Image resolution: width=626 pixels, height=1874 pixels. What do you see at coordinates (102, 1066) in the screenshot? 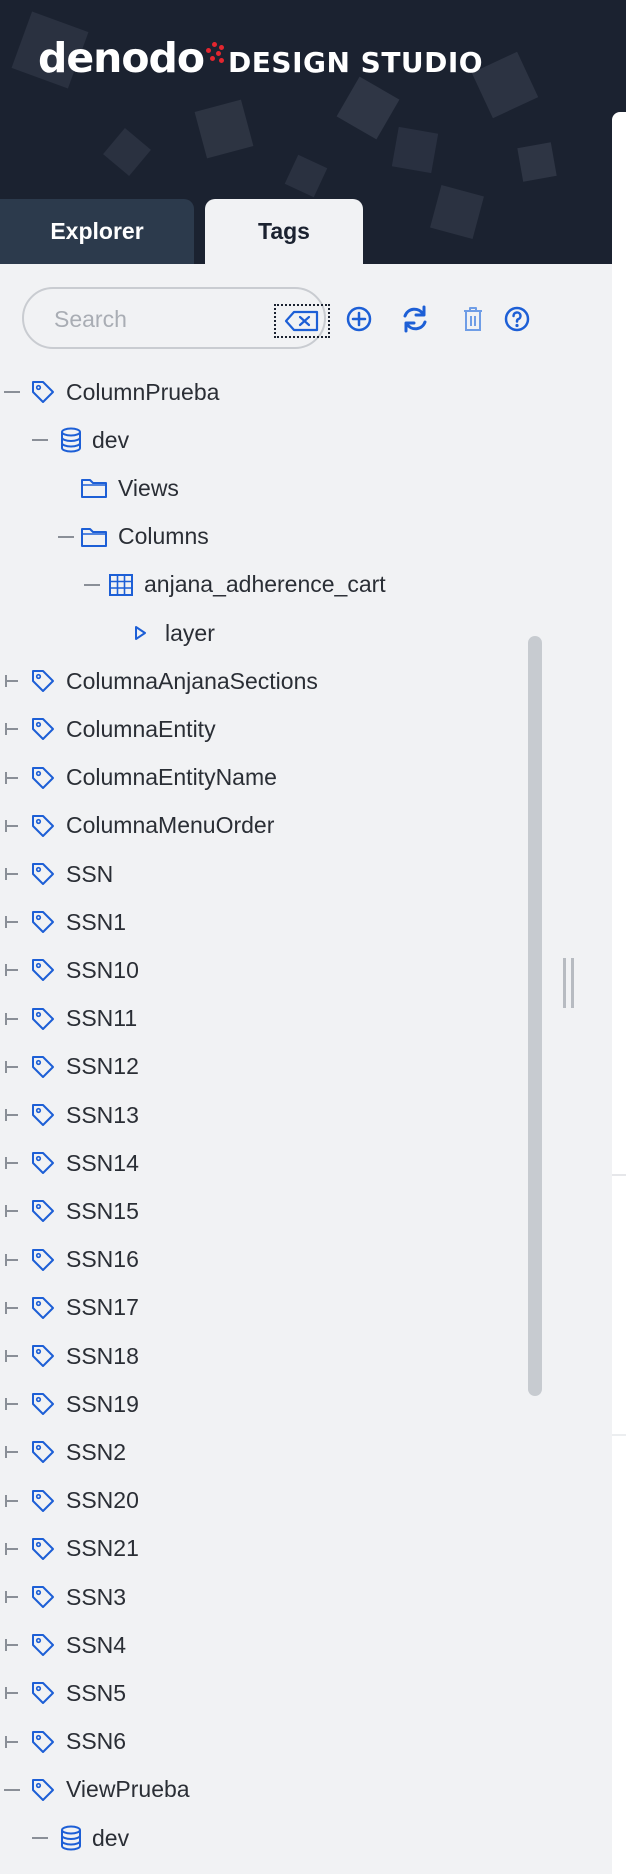
I see `tree-item-label: SSN12` at bounding box center [102, 1066].